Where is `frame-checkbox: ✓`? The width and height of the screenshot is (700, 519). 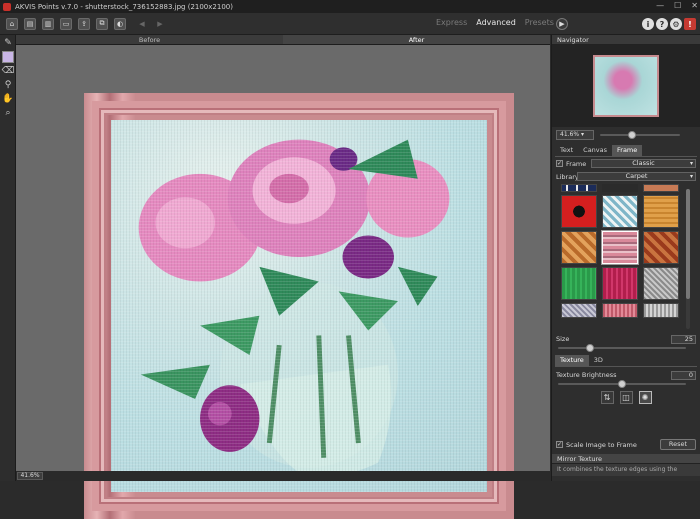 frame-checkbox: ✓ is located at coordinates (559, 163).